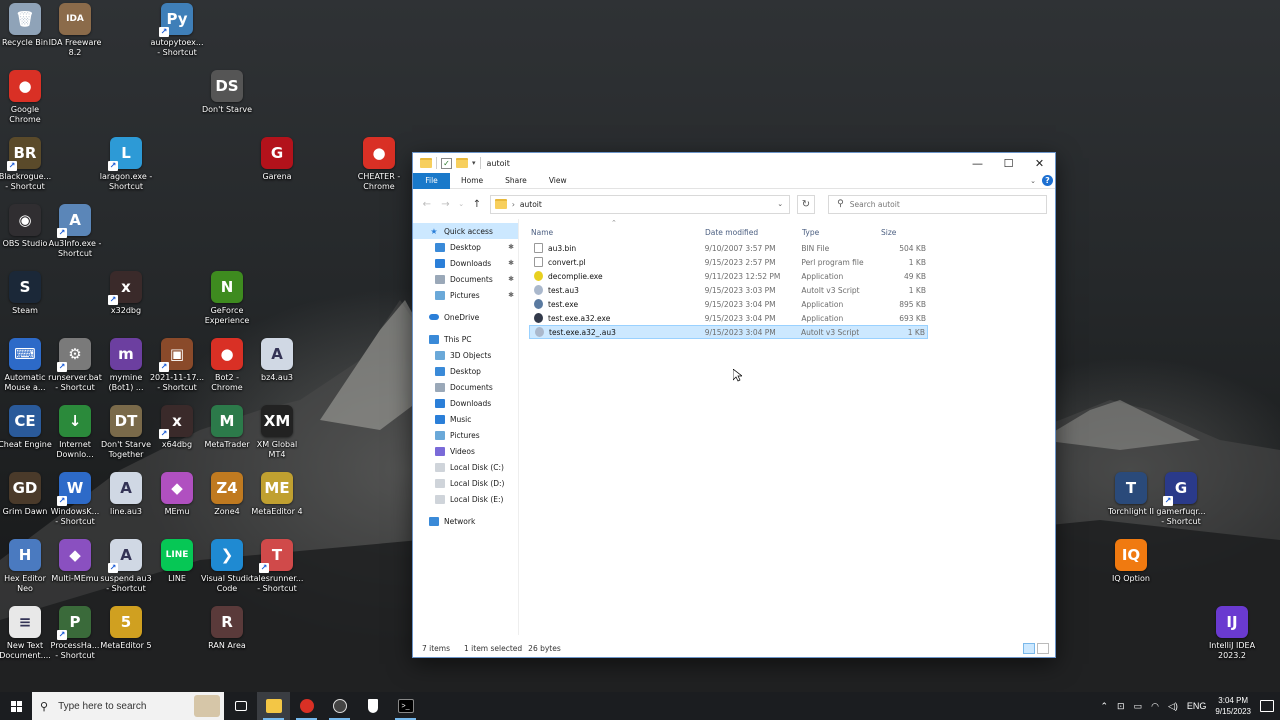  Describe the element at coordinates (1121, 706) in the screenshot. I see `network-tray-icon: ⊡` at that location.